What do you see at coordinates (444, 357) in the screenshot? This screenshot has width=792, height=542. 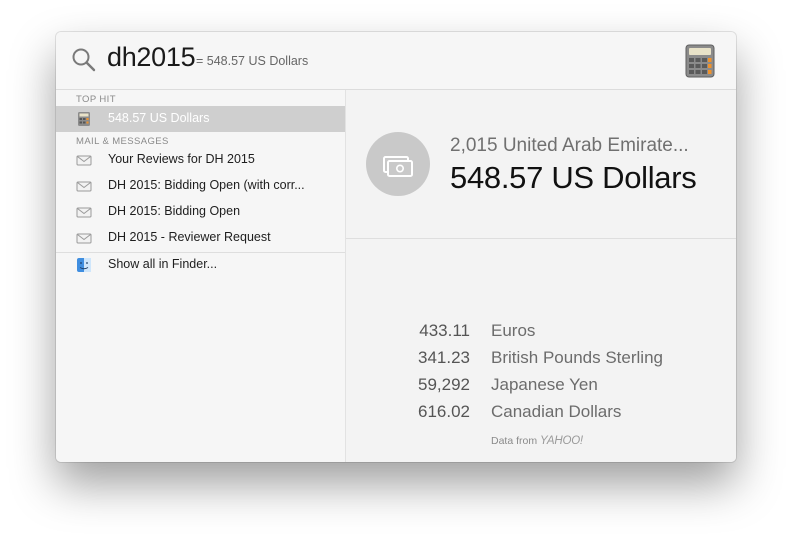 I see `conversion-amount: 341.23` at bounding box center [444, 357].